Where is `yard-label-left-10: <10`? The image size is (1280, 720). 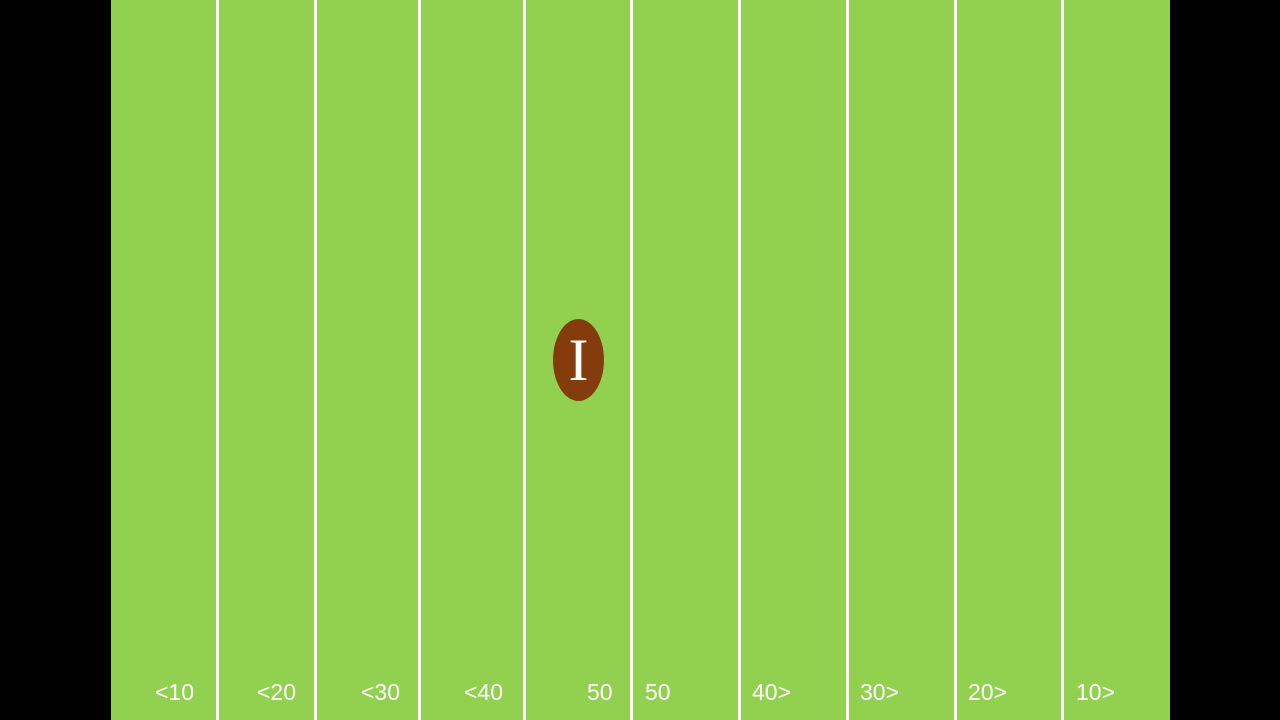 yard-label-left-10: <10 is located at coordinates (175, 692).